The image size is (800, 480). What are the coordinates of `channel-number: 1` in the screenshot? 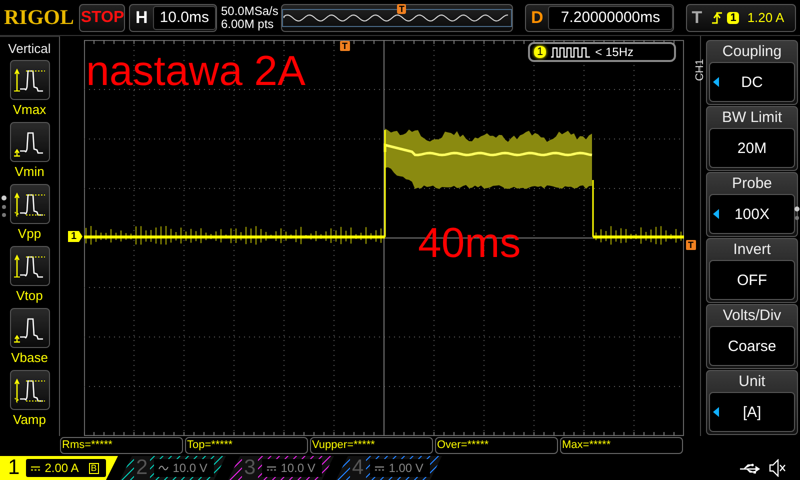 It's located at (14, 468).